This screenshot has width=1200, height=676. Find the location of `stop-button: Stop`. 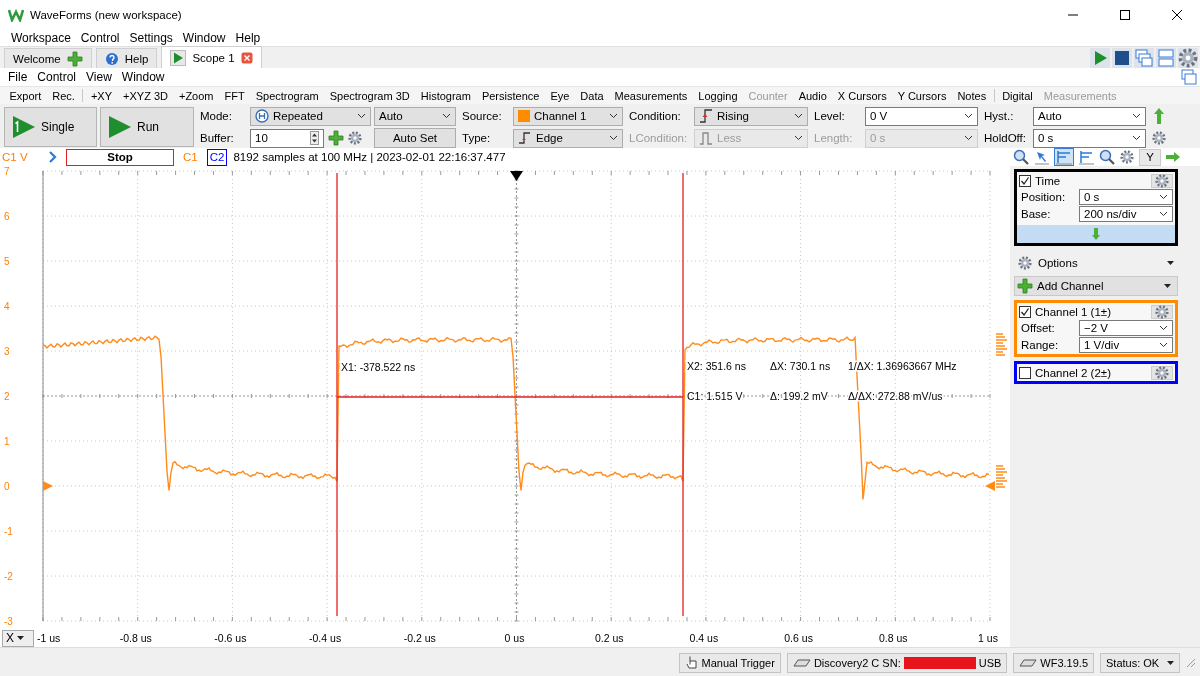

stop-button: Stop is located at coordinates (120, 157).